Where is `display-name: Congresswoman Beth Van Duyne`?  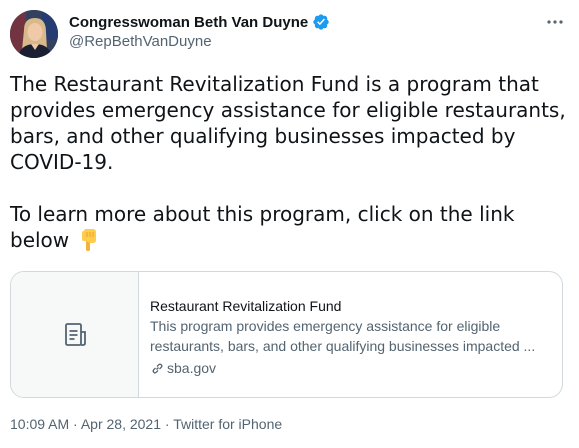
display-name: Congresswoman Beth Van Duyne is located at coordinates (188, 22).